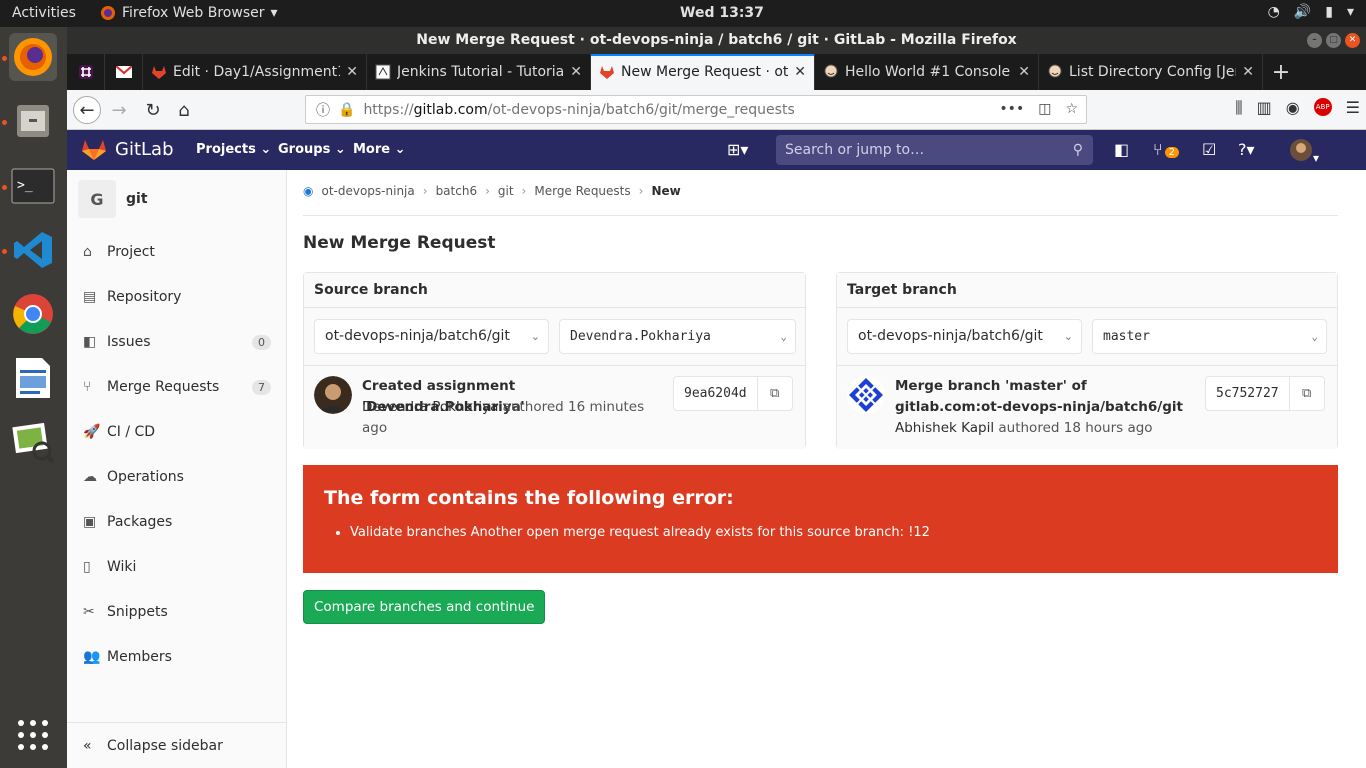 The width and height of the screenshot is (1366, 768). Describe the element at coordinates (1293, 108) in the screenshot. I see `extension-icon: ◉` at that location.